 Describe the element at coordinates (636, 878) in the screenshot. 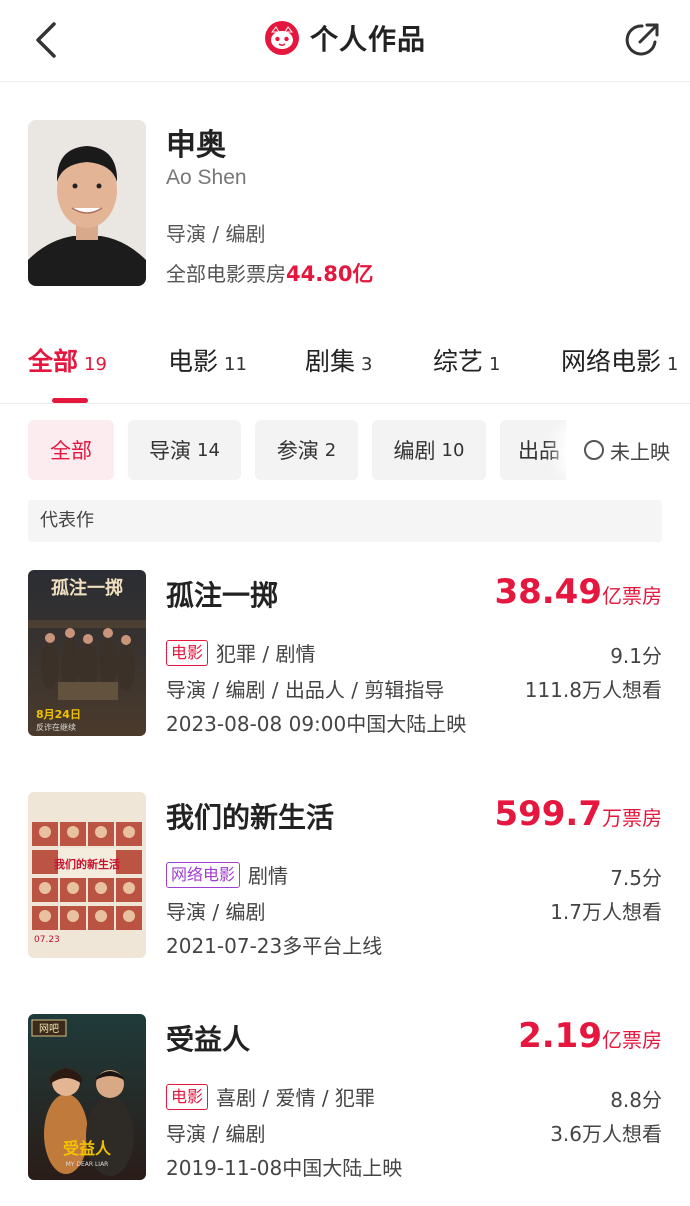

I see `movie-score: 7.5分` at that location.